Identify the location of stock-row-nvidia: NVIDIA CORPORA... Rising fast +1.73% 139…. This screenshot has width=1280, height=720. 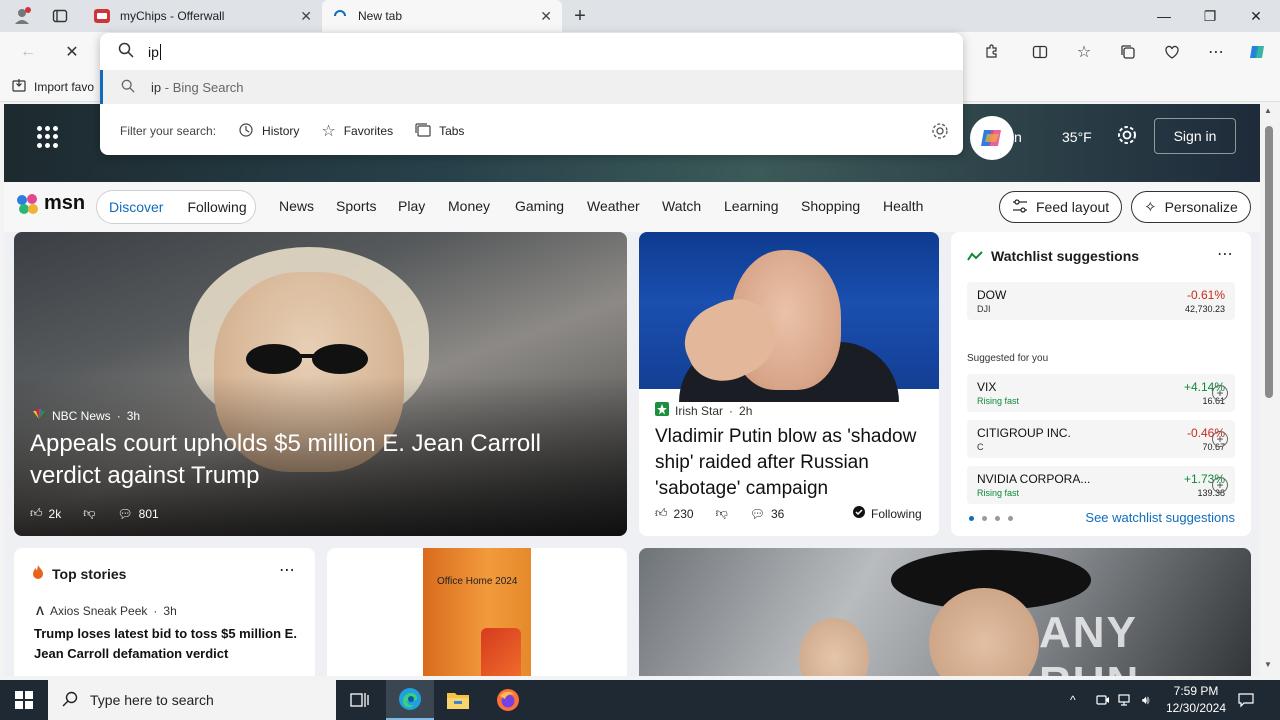
(1101, 485).